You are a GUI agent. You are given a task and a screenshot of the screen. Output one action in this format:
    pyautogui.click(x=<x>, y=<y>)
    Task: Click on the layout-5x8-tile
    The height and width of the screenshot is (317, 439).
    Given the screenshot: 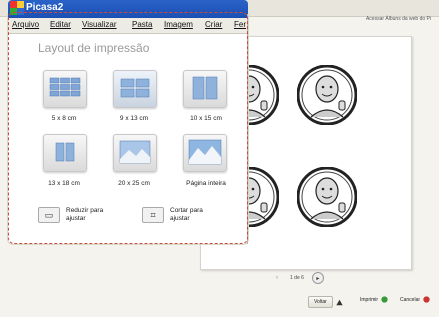 What is the action you would take?
    pyautogui.click(x=65, y=89)
    